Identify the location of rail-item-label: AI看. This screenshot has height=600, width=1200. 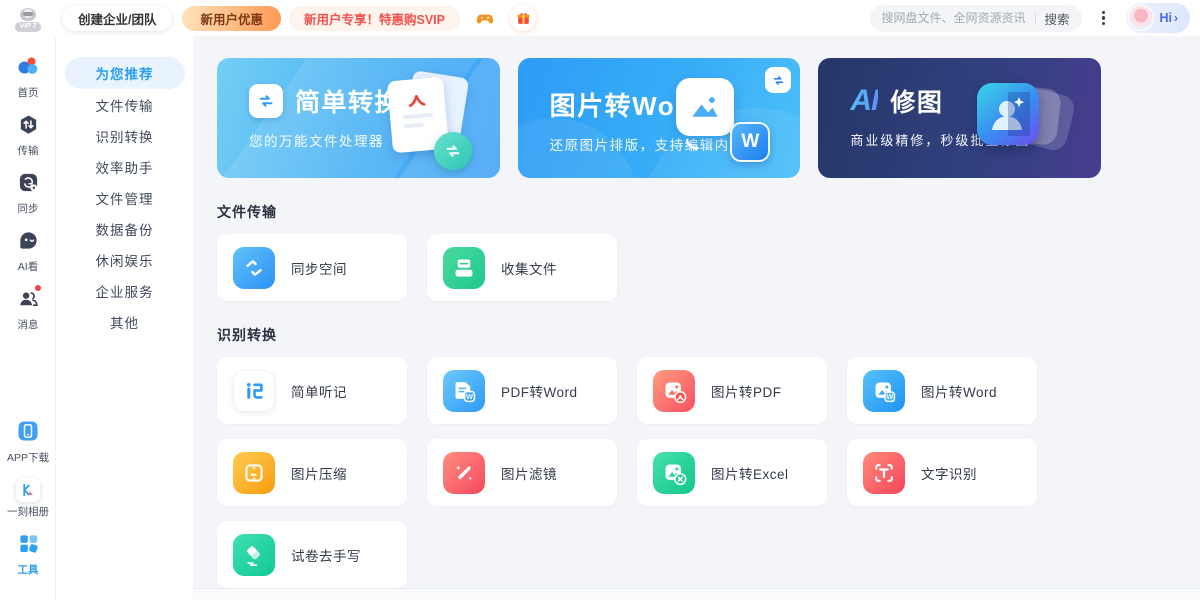
(28, 267).